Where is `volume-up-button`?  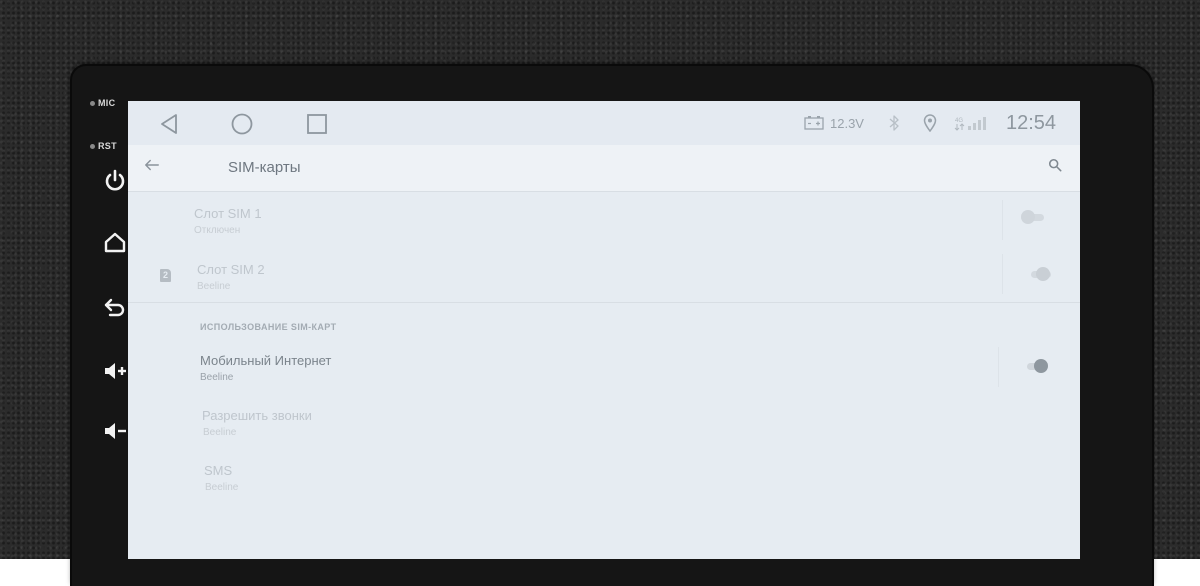 volume-up-button is located at coordinates (115, 371).